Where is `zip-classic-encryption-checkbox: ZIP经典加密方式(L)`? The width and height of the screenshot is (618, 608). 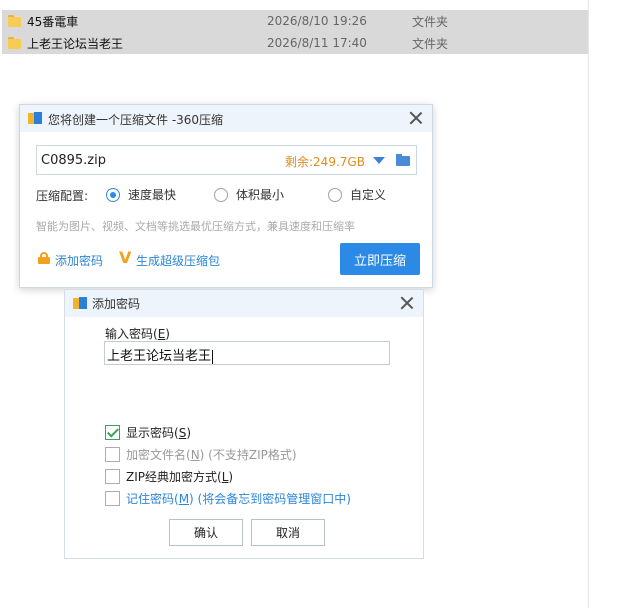
zip-classic-encryption-checkbox: ZIP经典加密方式(L) is located at coordinates (169, 476).